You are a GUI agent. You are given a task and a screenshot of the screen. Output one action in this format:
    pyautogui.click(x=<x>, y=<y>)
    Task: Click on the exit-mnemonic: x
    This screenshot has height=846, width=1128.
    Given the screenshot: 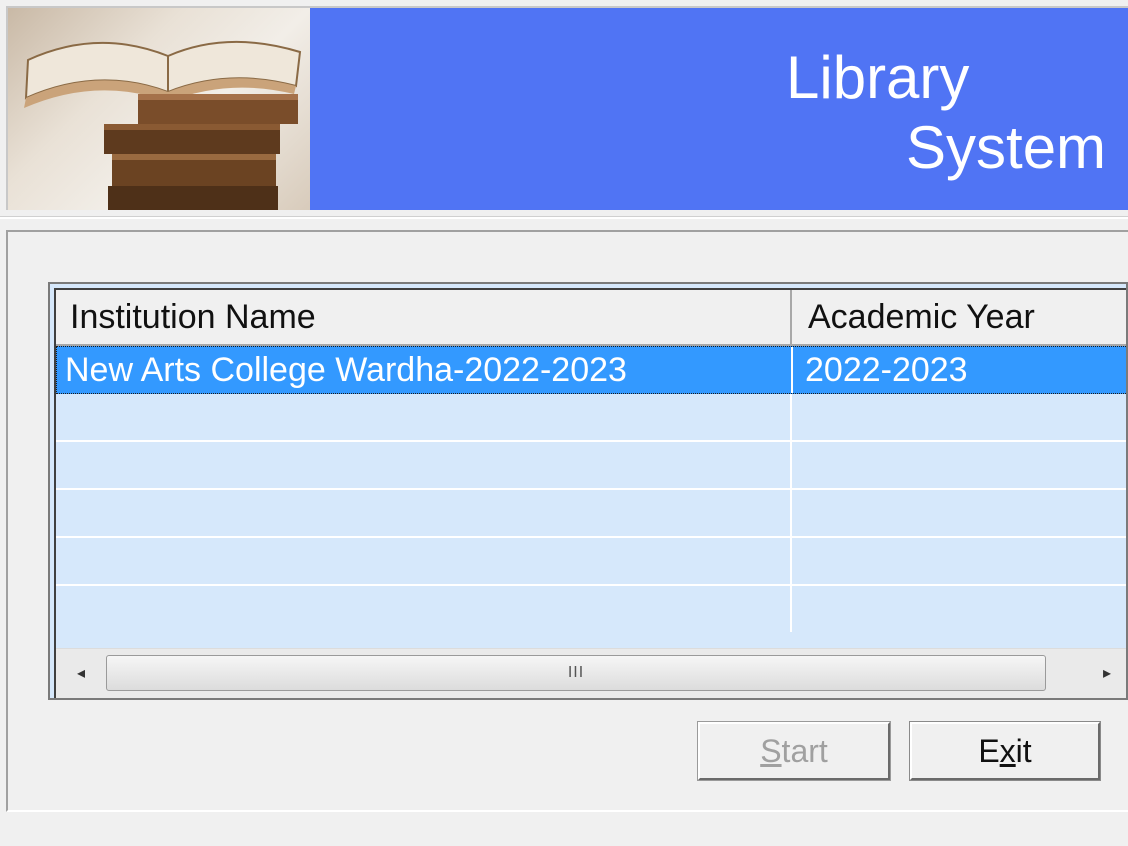 What is the action you would take?
    pyautogui.click(x=1007, y=751)
    